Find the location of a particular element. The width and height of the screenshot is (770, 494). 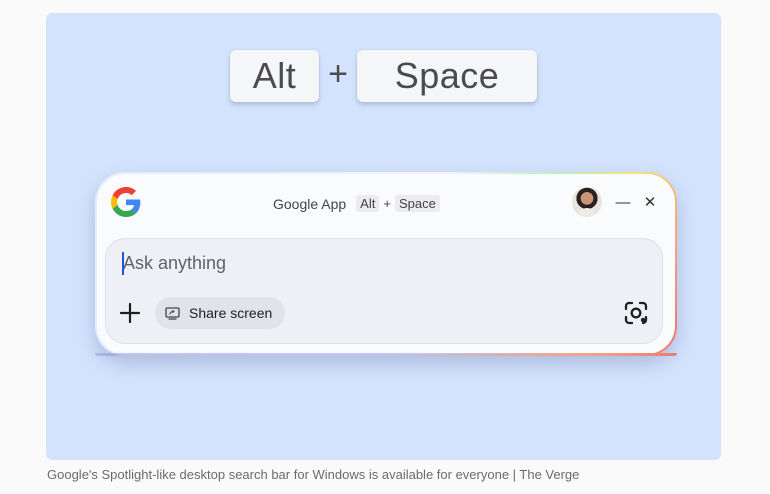

space-shortcut-badge: Space is located at coordinates (417, 203).